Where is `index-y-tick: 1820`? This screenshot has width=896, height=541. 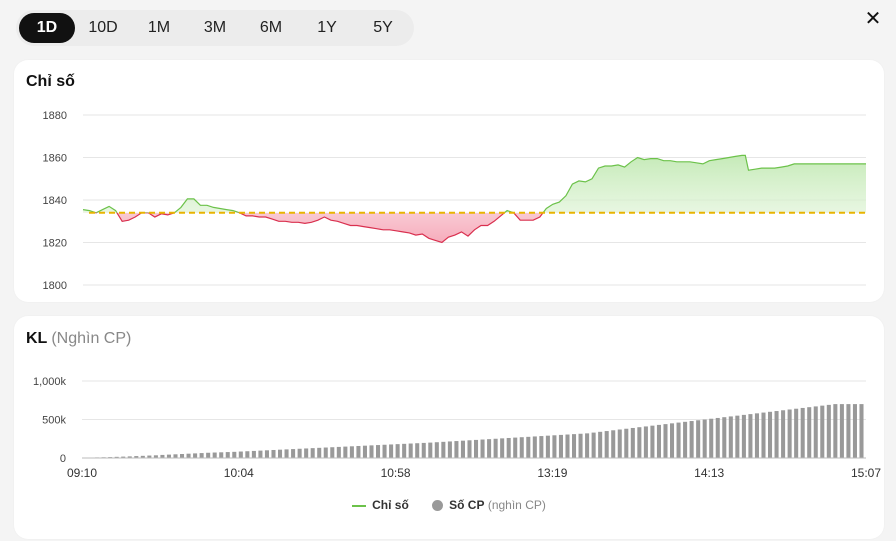 index-y-tick: 1820 is located at coordinates (55, 244).